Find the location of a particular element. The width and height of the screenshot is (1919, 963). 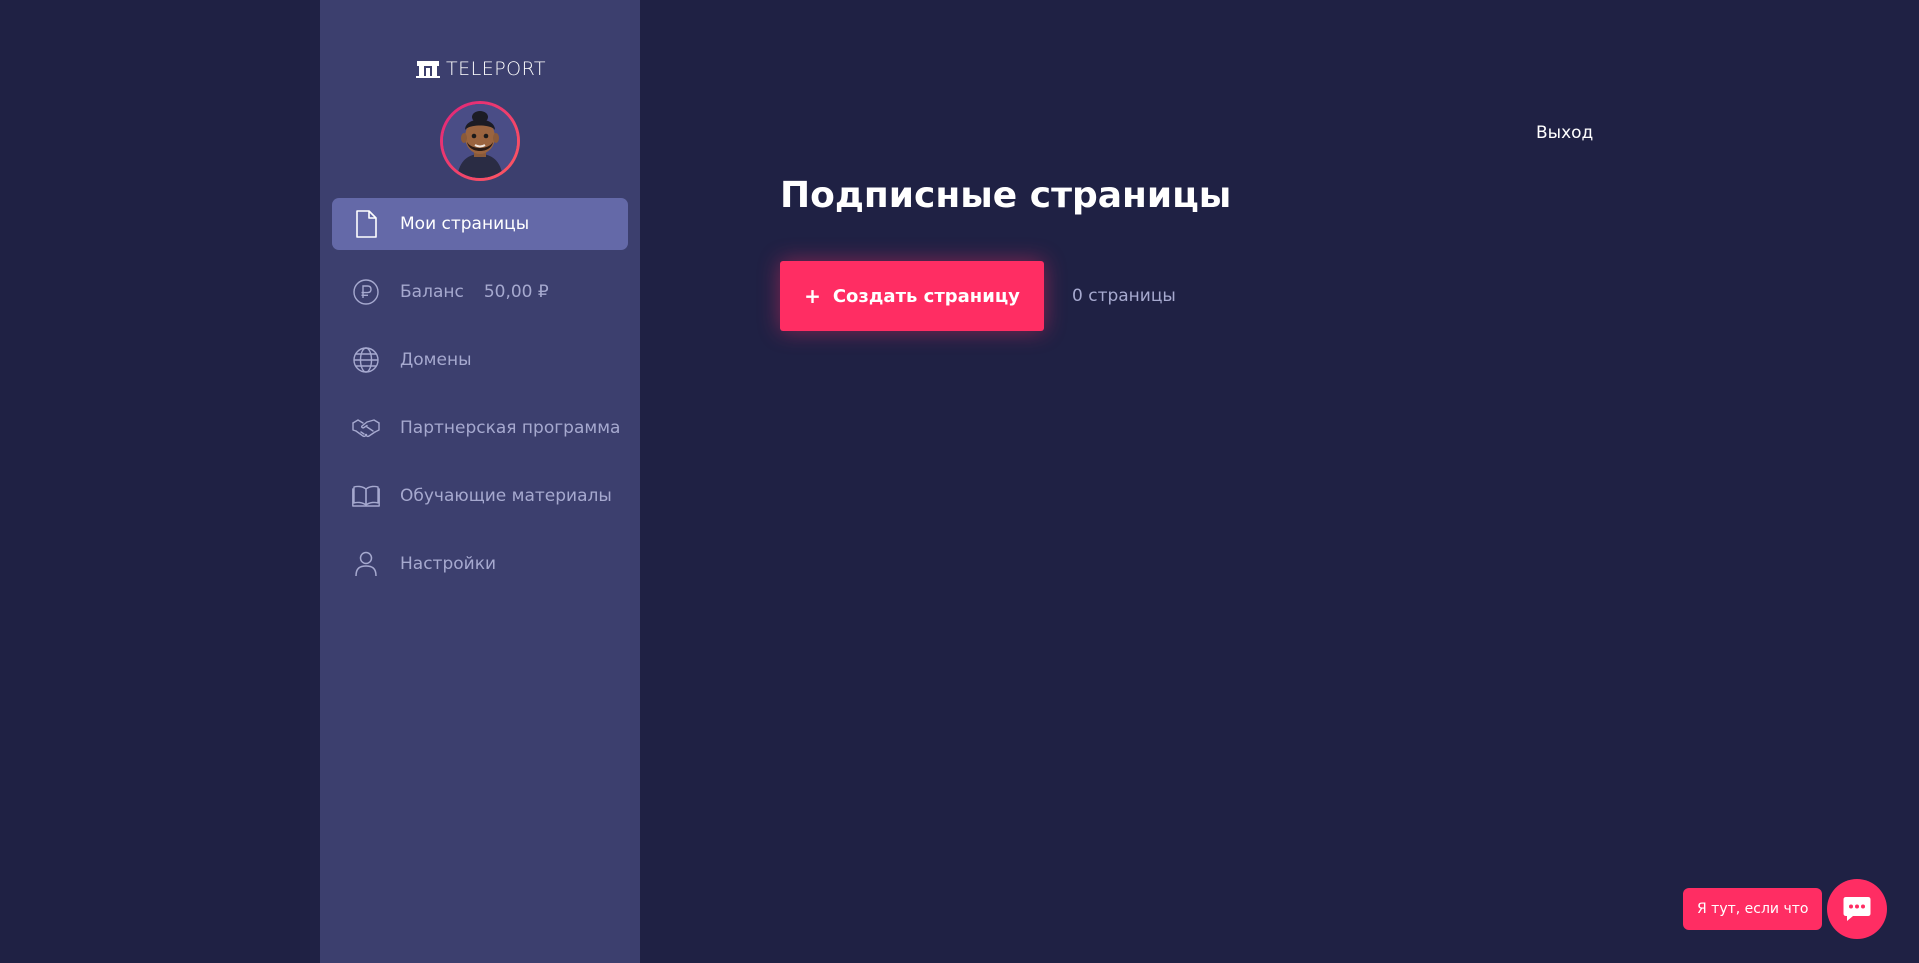

pages-count: 0 страницы is located at coordinates (1124, 296).